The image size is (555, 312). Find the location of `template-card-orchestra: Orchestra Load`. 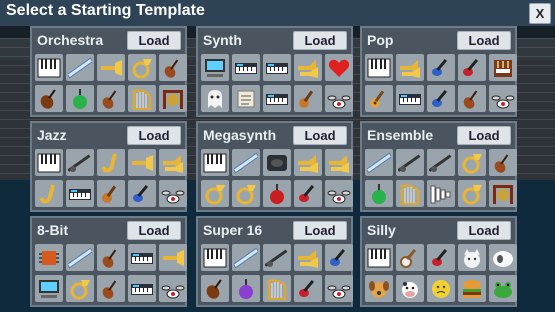

template-card-orchestra: Orchestra Load is located at coordinates (108, 71).